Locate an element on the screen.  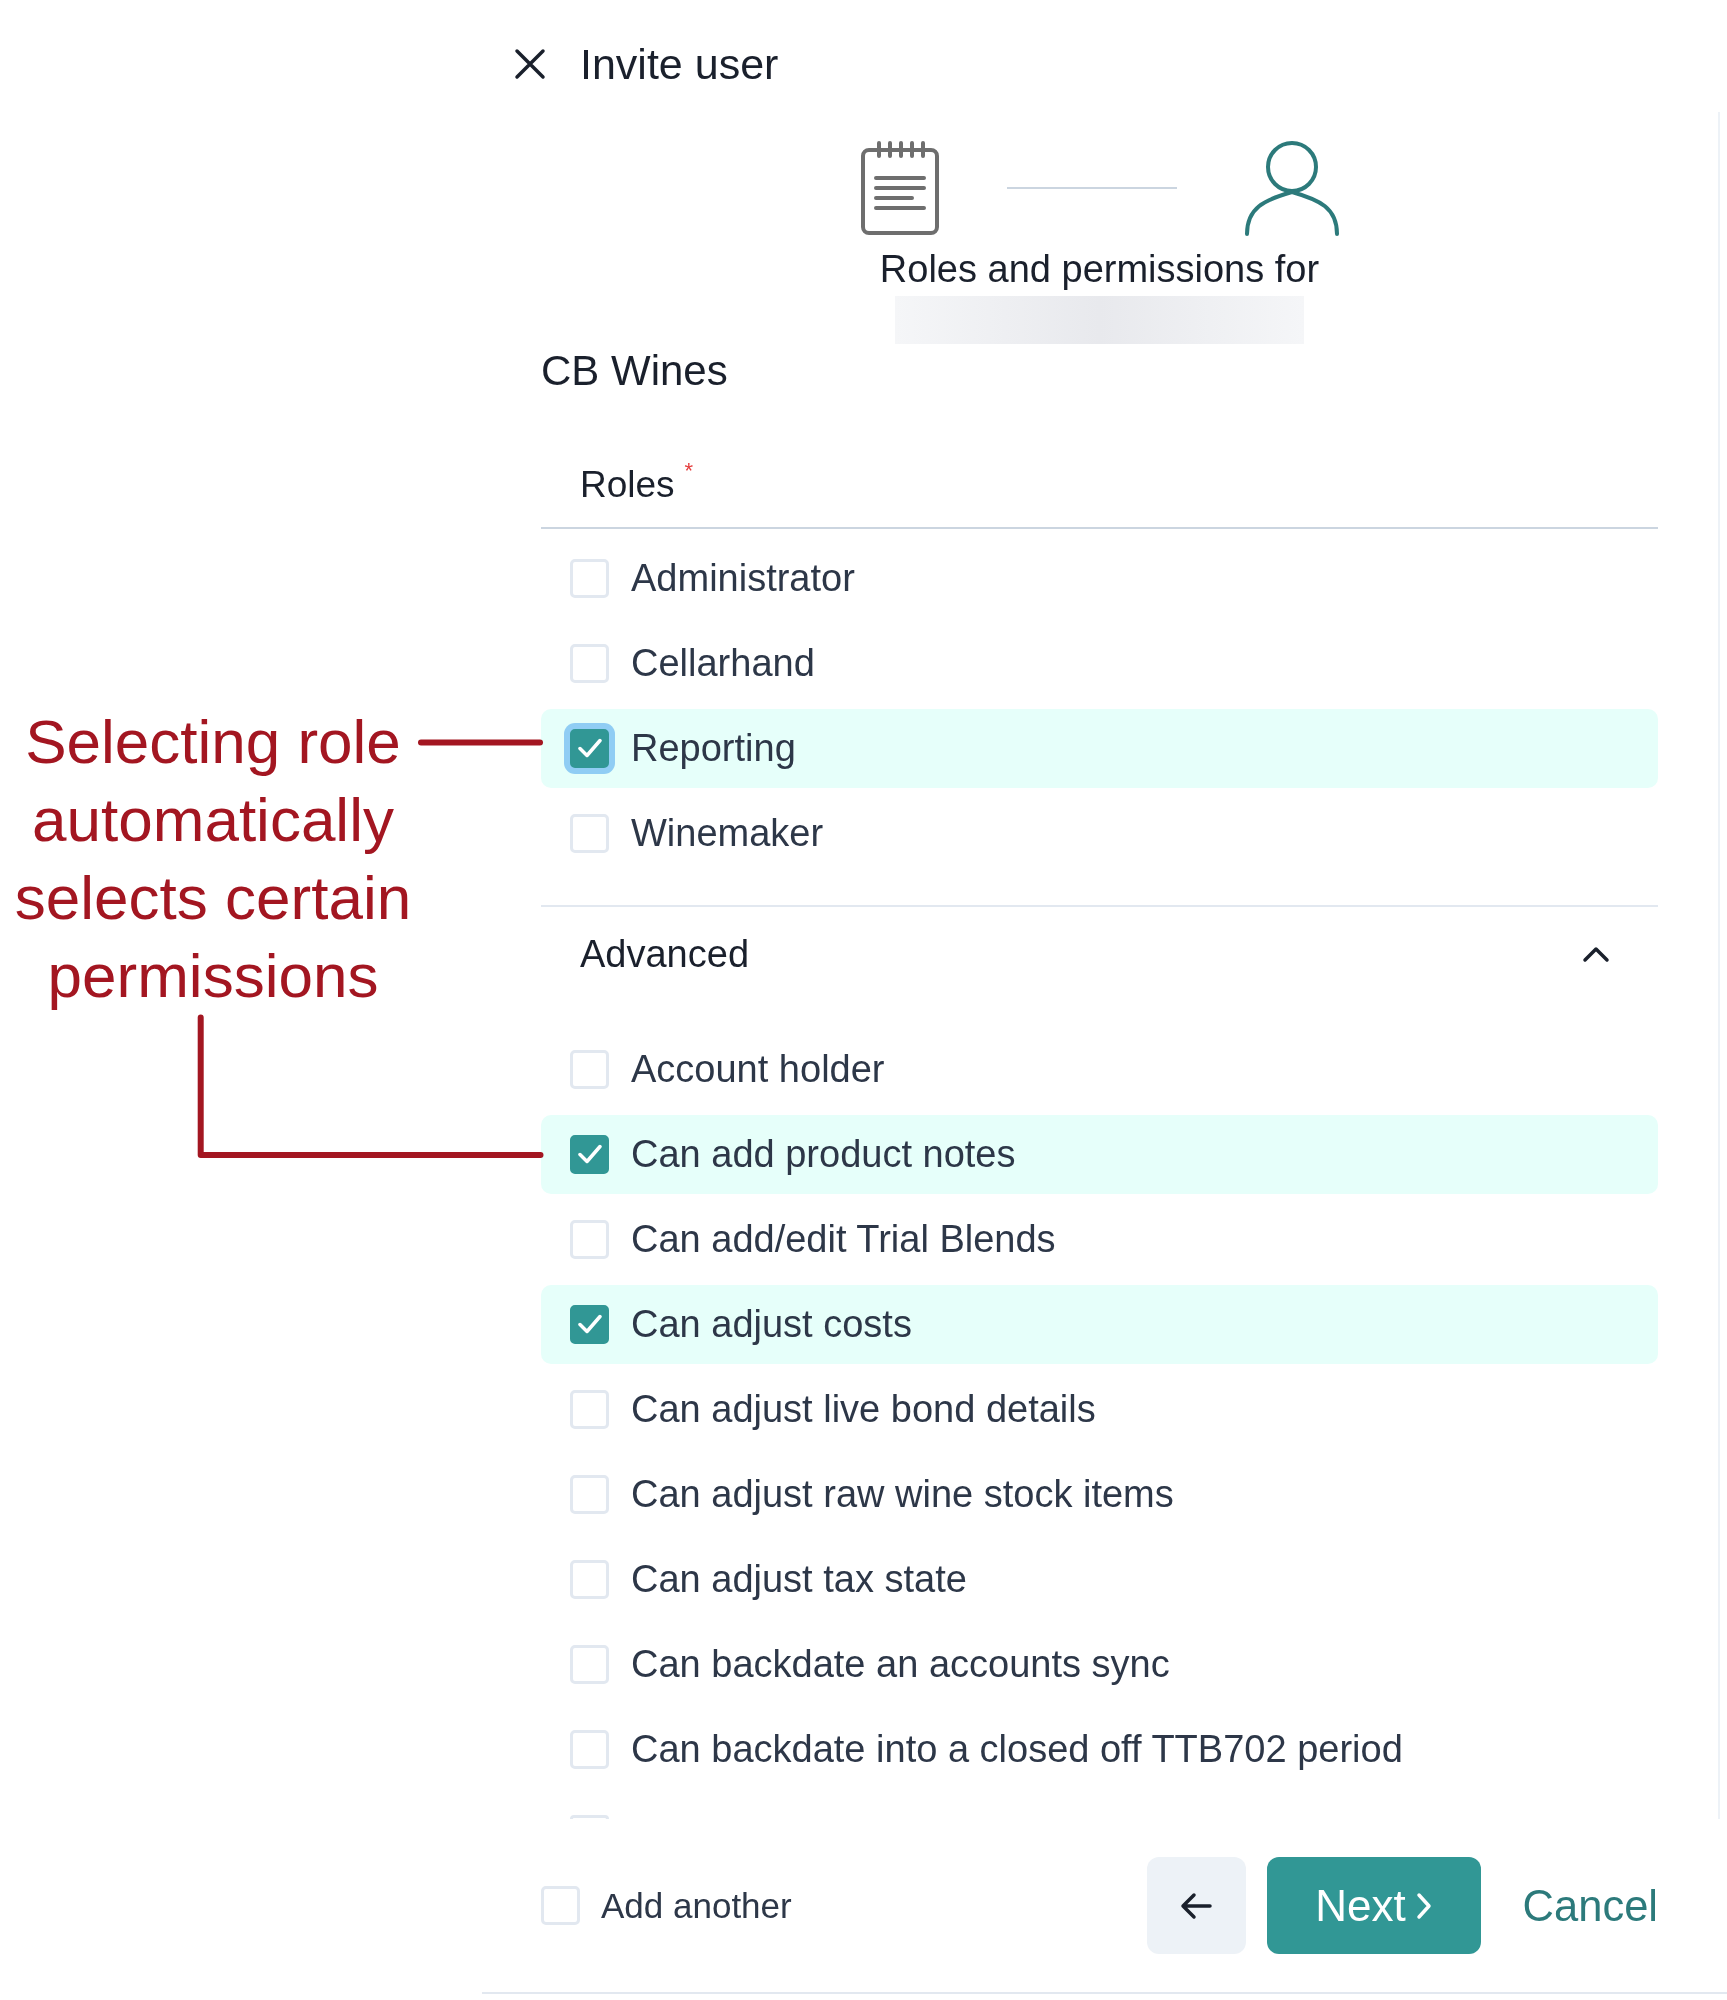
selected-row: Reporting is located at coordinates (1099, 748).